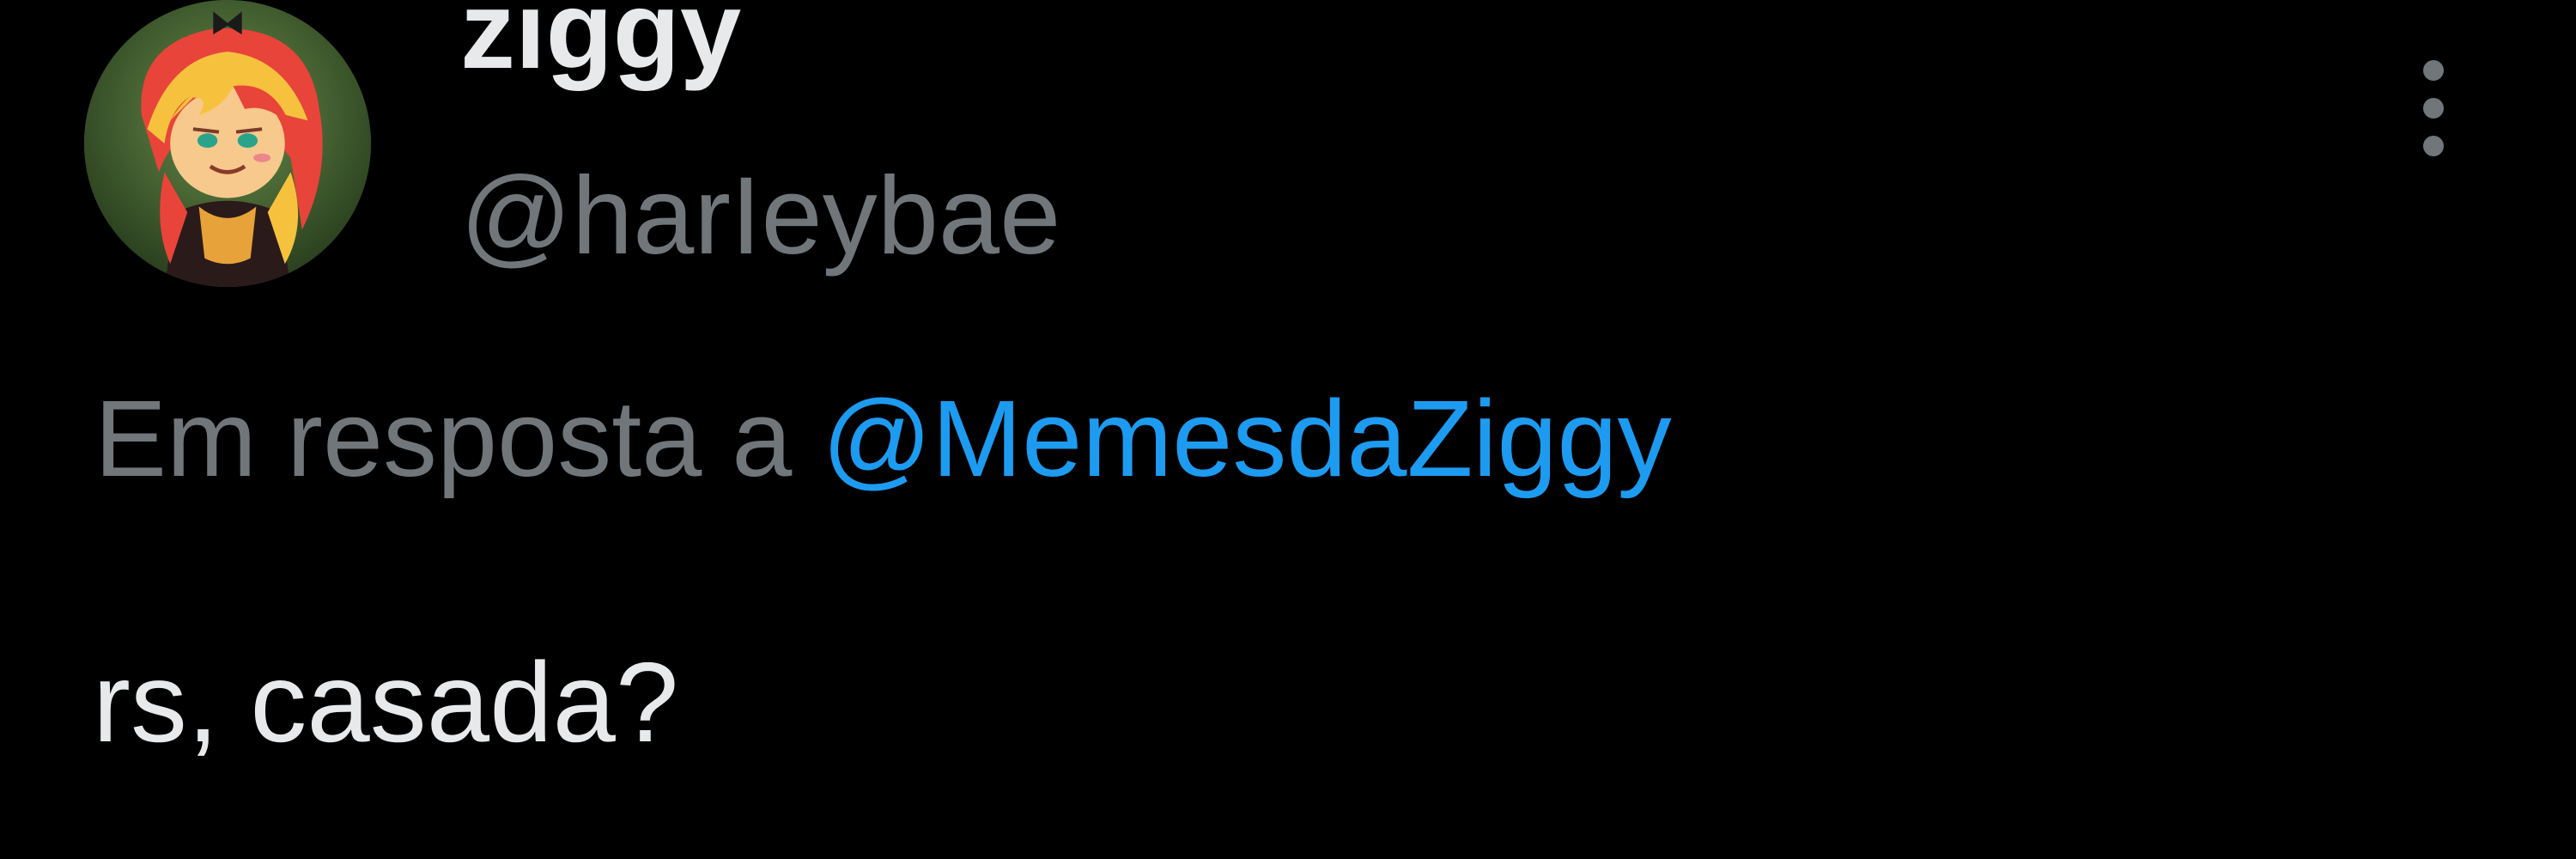 The image size is (2576, 859). Describe the element at coordinates (1246, 439) in the screenshot. I see `reply-mention-link: @MemesdaZiggy` at that location.